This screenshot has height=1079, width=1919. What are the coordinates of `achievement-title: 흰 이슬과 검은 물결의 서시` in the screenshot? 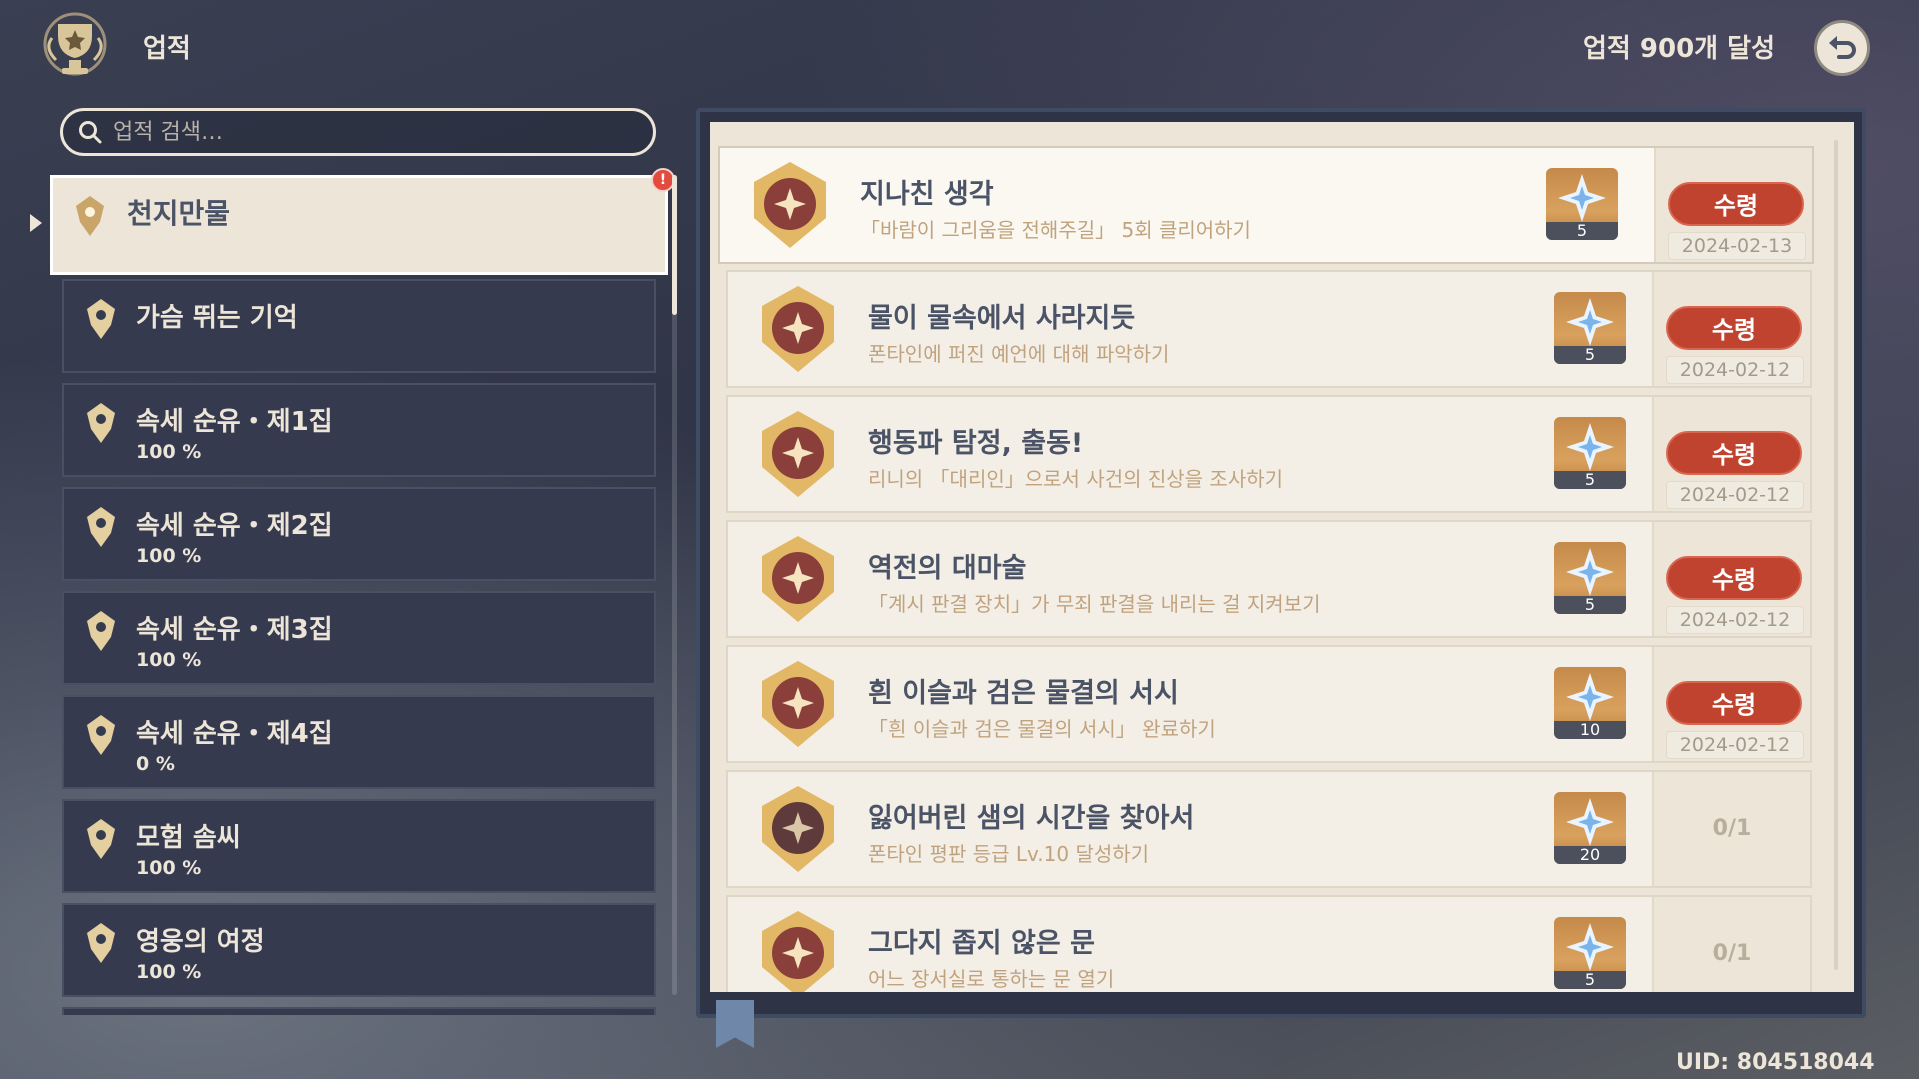 It's located at (1023, 693).